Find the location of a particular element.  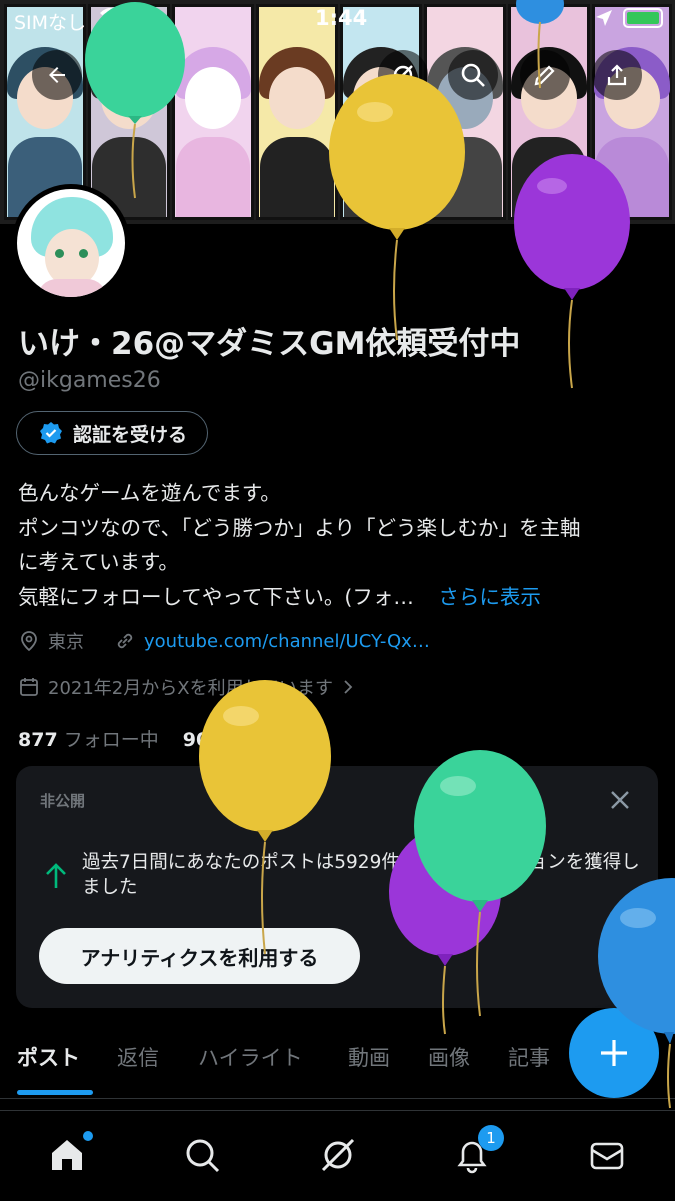

following-count: 877 is located at coordinates (38, 740).